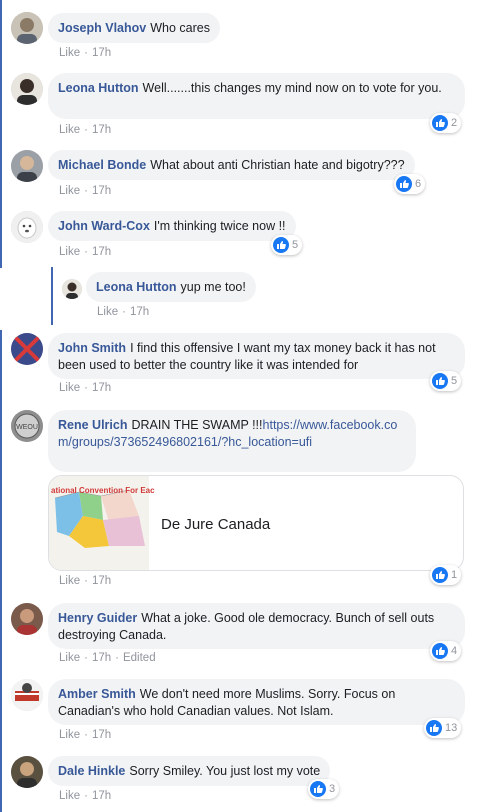  What do you see at coordinates (52, 296) in the screenshot?
I see `reply-rule` at bounding box center [52, 296].